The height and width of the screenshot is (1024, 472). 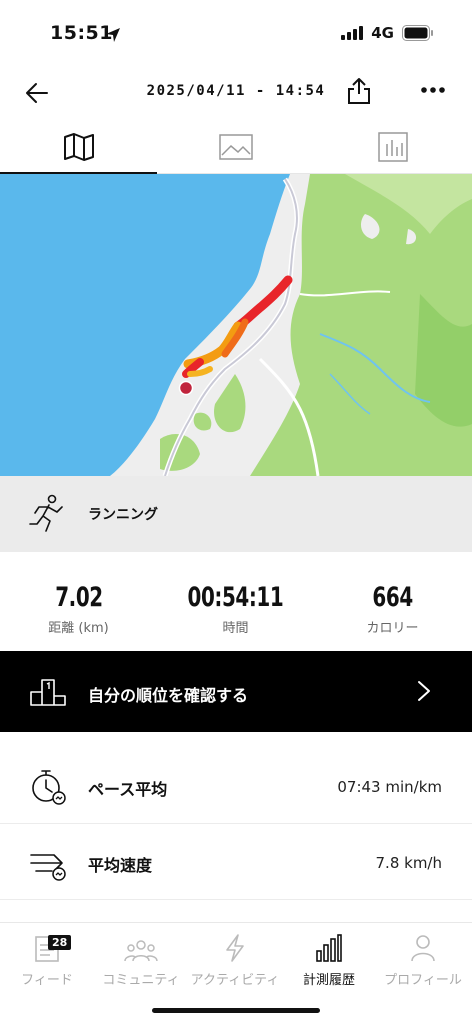 I want to click on chevron-right-icon, so click(x=424, y=691).